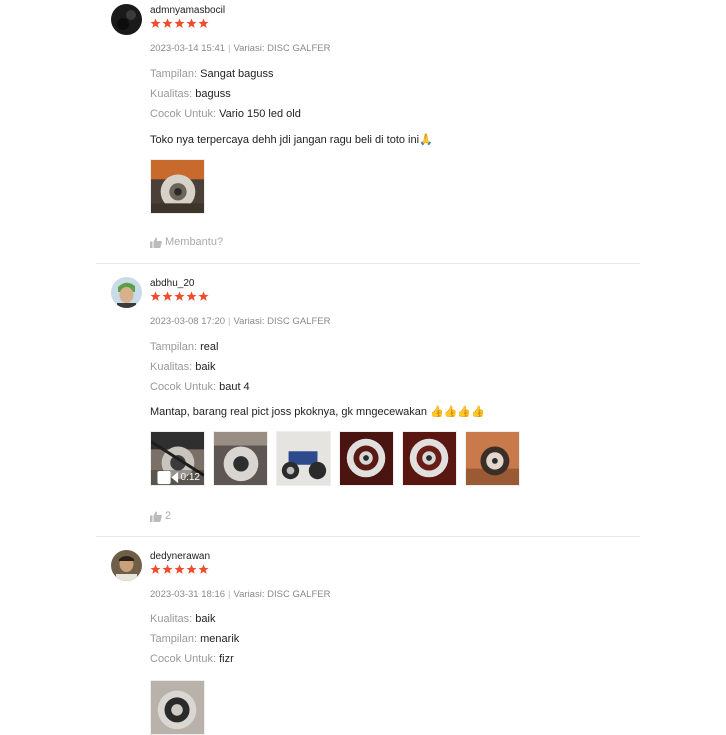 This screenshot has width=726, height=735. Describe the element at coordinates (190, 94) in the screenshot. I see `review-attribute: Kualitas: baguss` at that location.